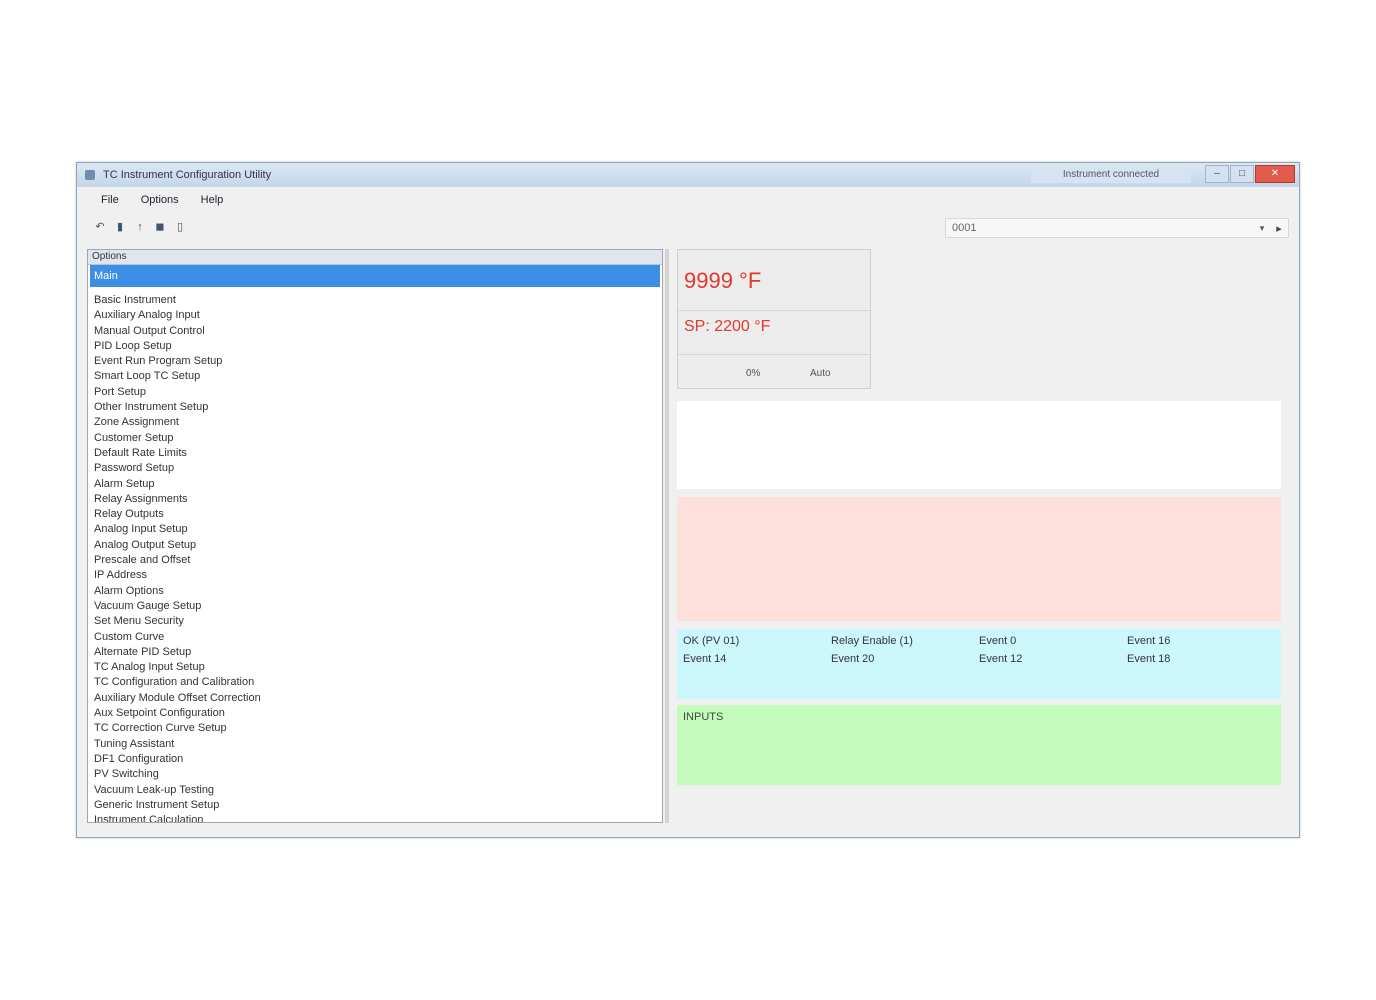 The image size is (1376, 1000). I want to click on minimize-button: –, so click(1217, 174).